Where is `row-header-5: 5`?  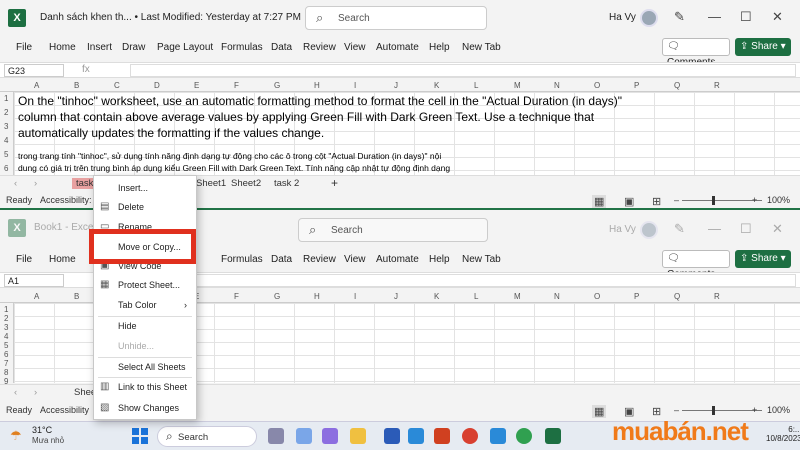
row-header-5: 5 is located at coordinates (6, 345).